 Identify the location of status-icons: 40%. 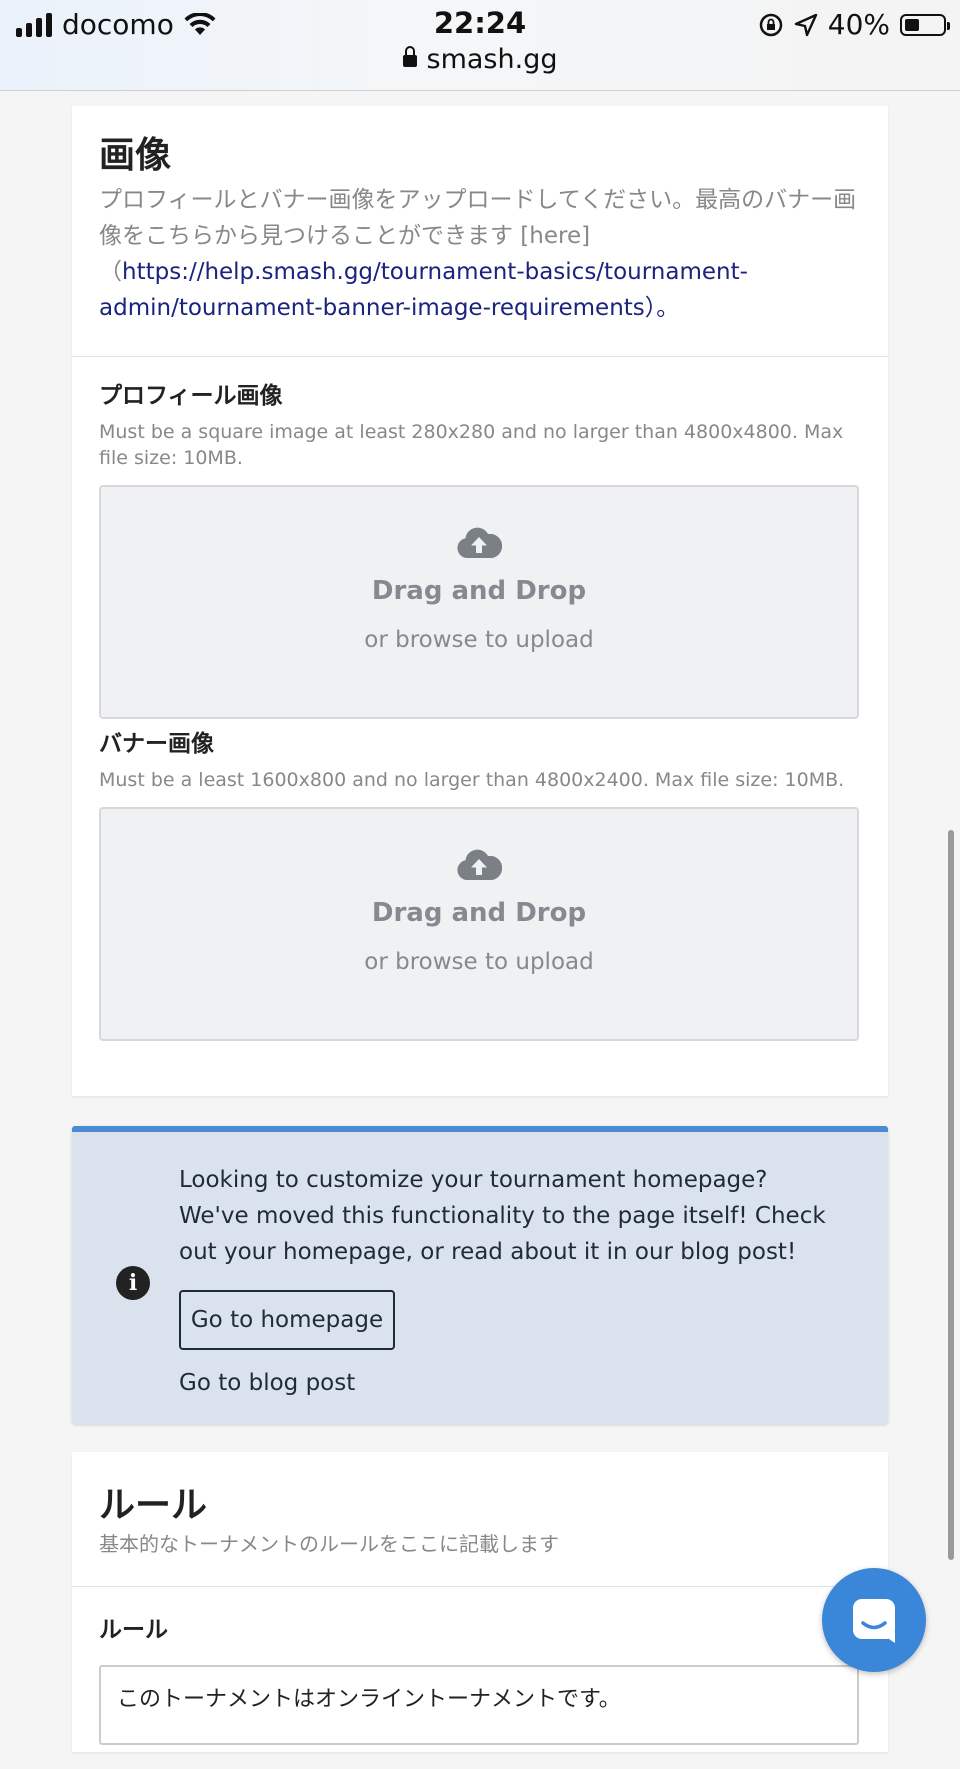
(854, 24).